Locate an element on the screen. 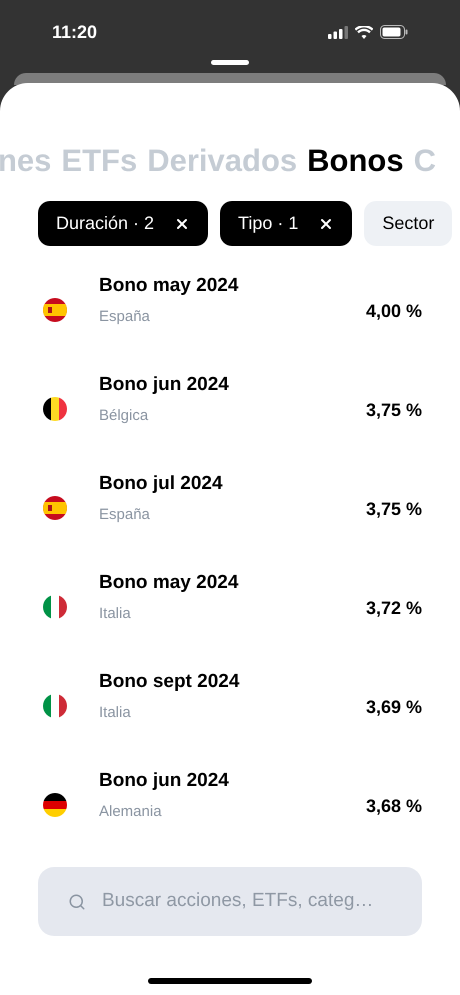 This screenshot has width=460, height=995. bond-yield: 3,68 % is located at coordinates (394, 806).